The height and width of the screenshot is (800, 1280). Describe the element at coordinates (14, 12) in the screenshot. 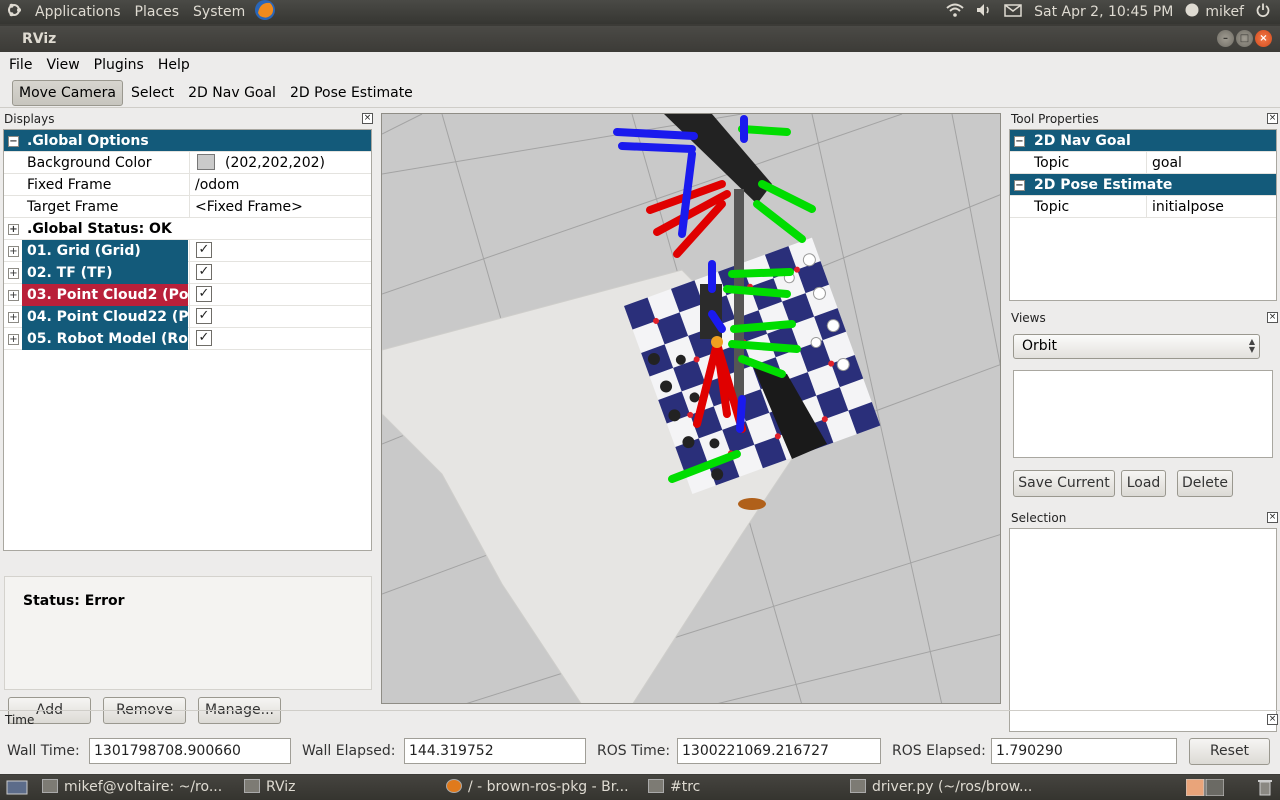

I see `ubuntu-logo-icon` at that location.